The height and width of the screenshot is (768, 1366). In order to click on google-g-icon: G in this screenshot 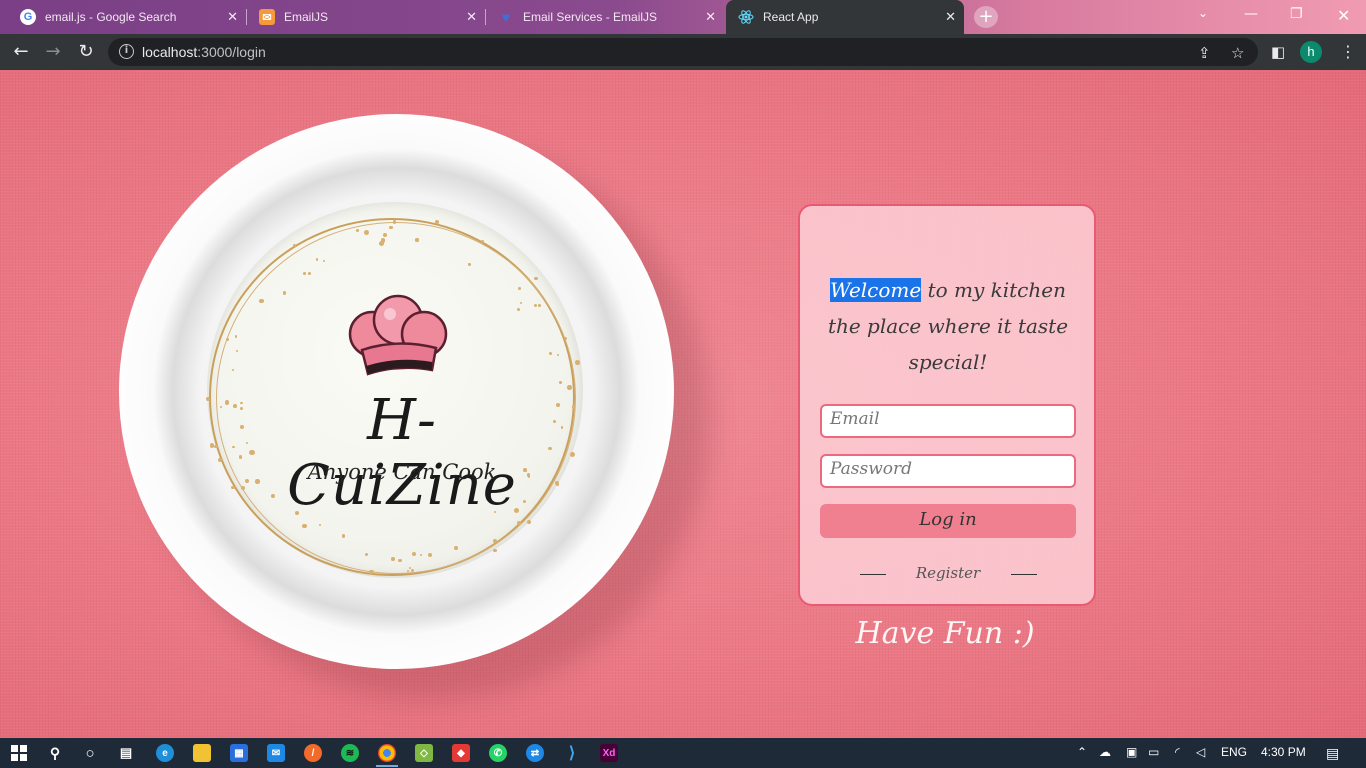, I will do `click(28, 17)`.